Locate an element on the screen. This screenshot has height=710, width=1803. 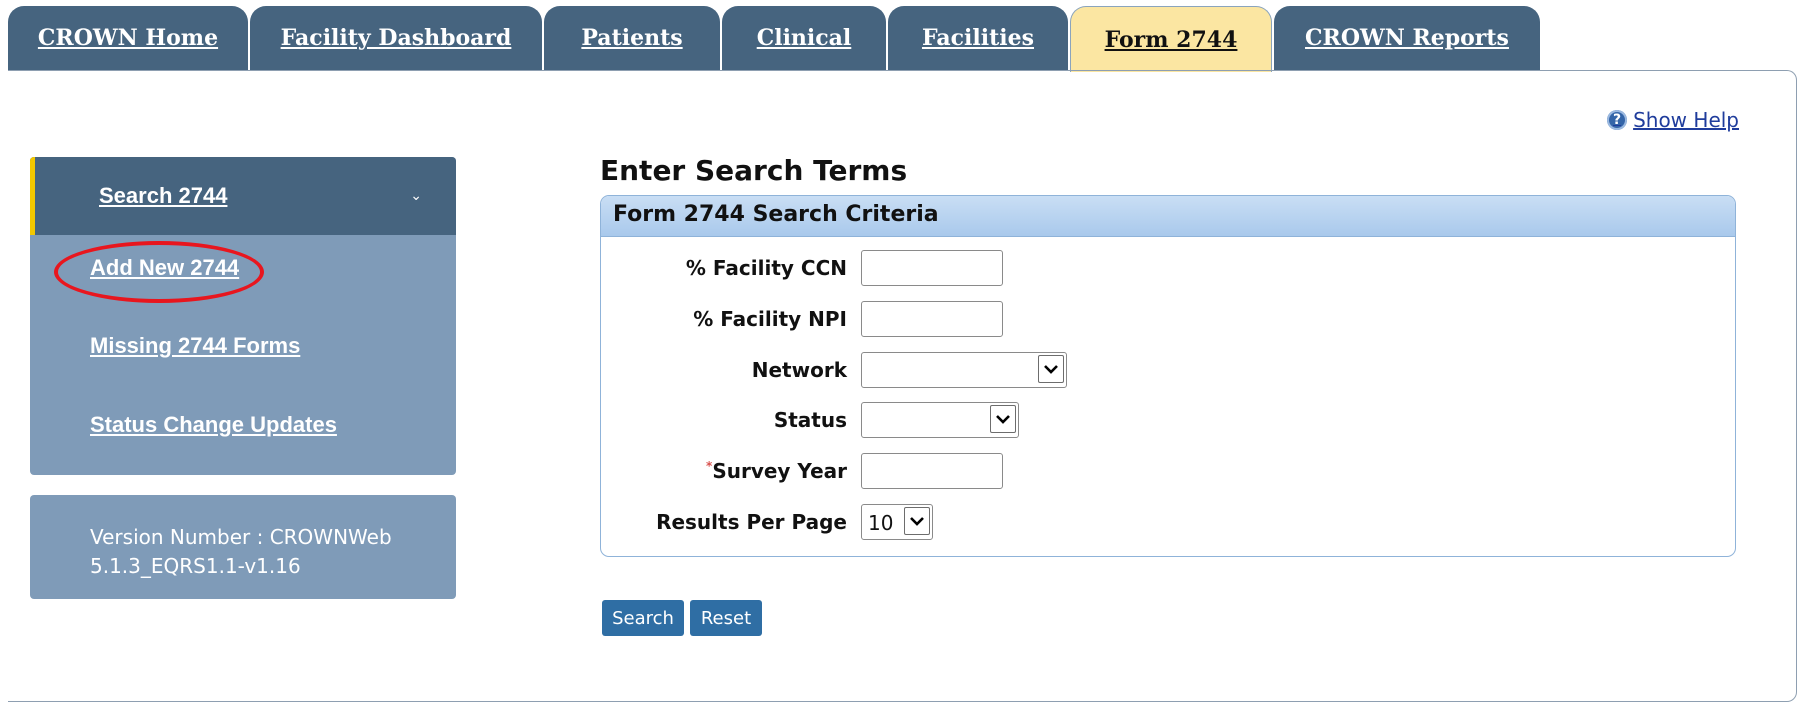
reset-button: Reset is located at coordinates (726, 618).